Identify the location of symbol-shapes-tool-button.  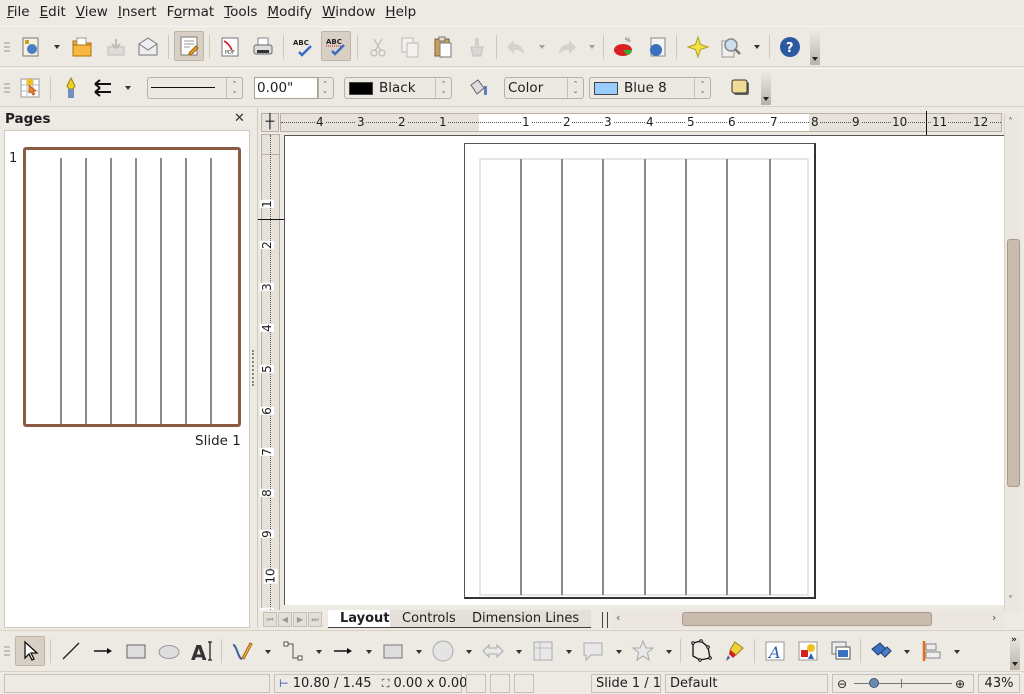
(443, 651).